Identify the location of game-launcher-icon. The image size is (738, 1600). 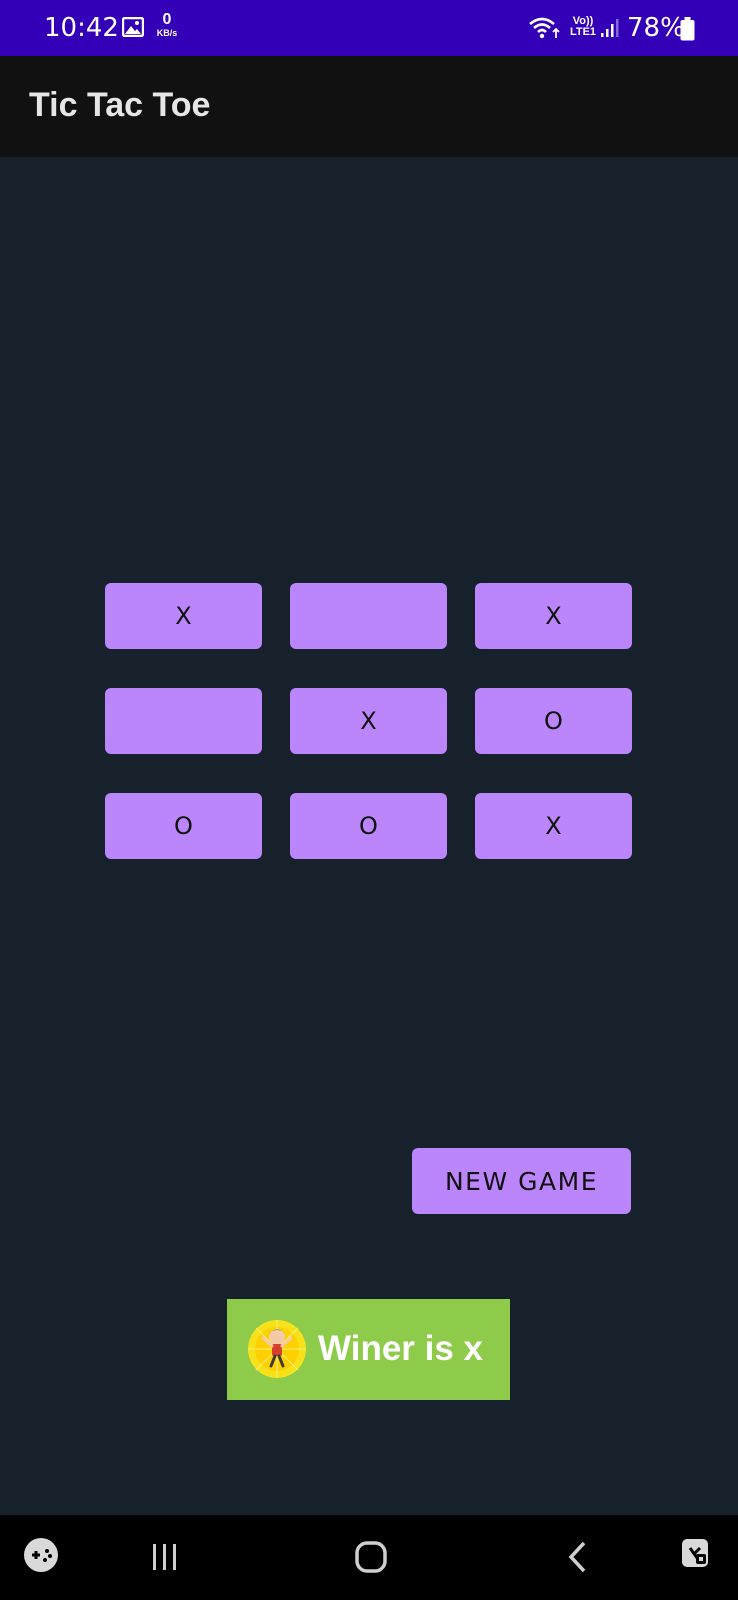
(41, 1555).